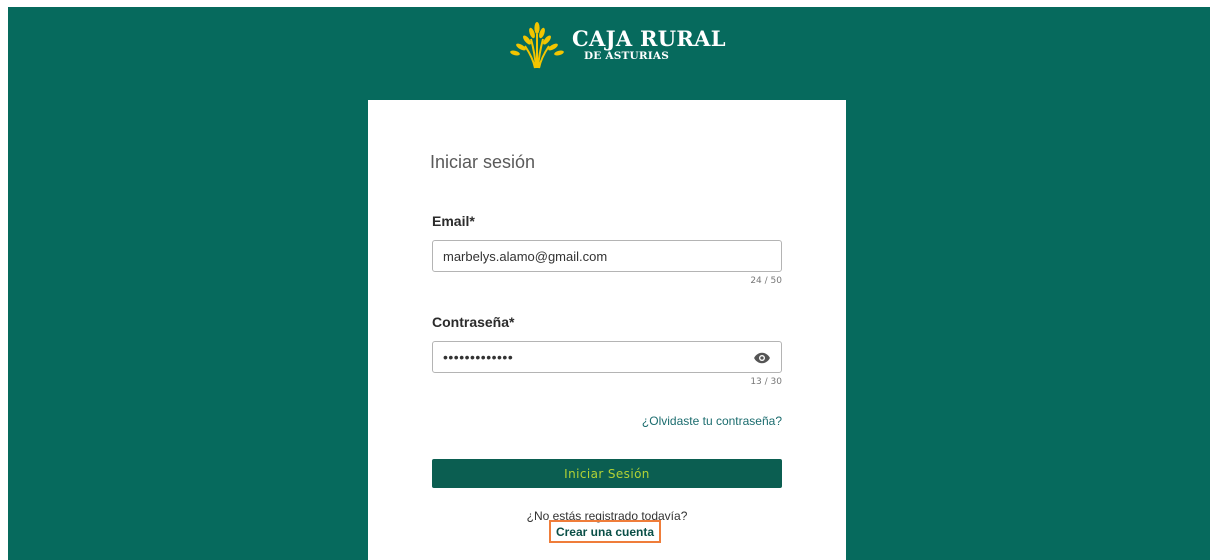  I want to click on email-label: Email*, so click(453, 221).